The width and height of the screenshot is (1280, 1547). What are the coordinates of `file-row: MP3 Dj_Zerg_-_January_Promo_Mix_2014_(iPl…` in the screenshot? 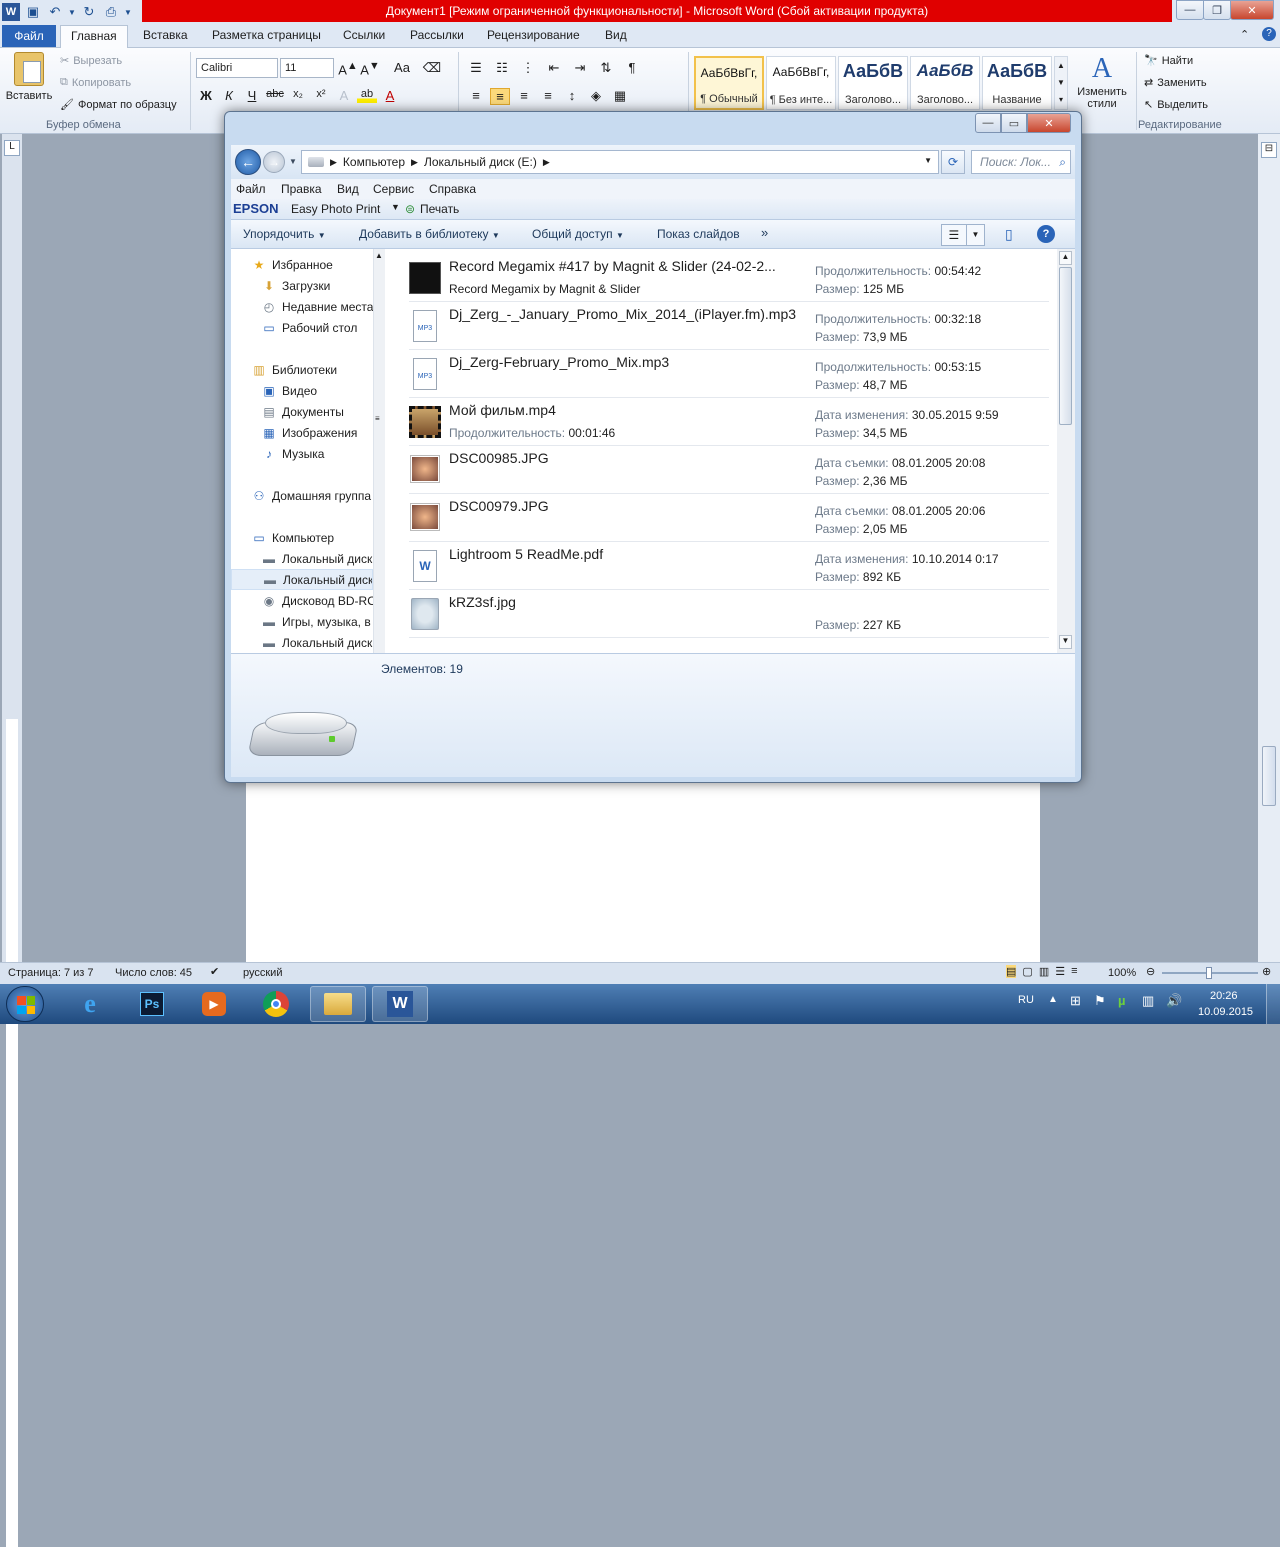 It's located at (729, 326).